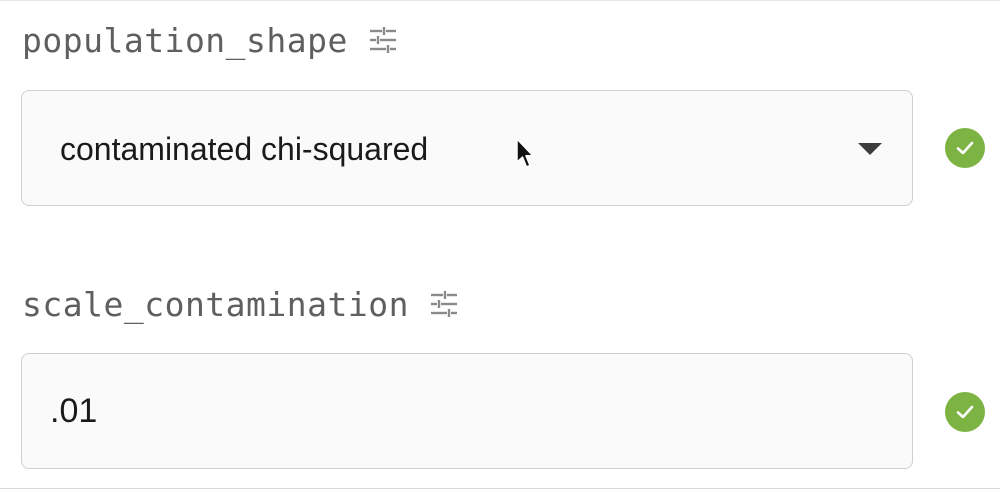  I want to click on top-divider, so click(500, 0).